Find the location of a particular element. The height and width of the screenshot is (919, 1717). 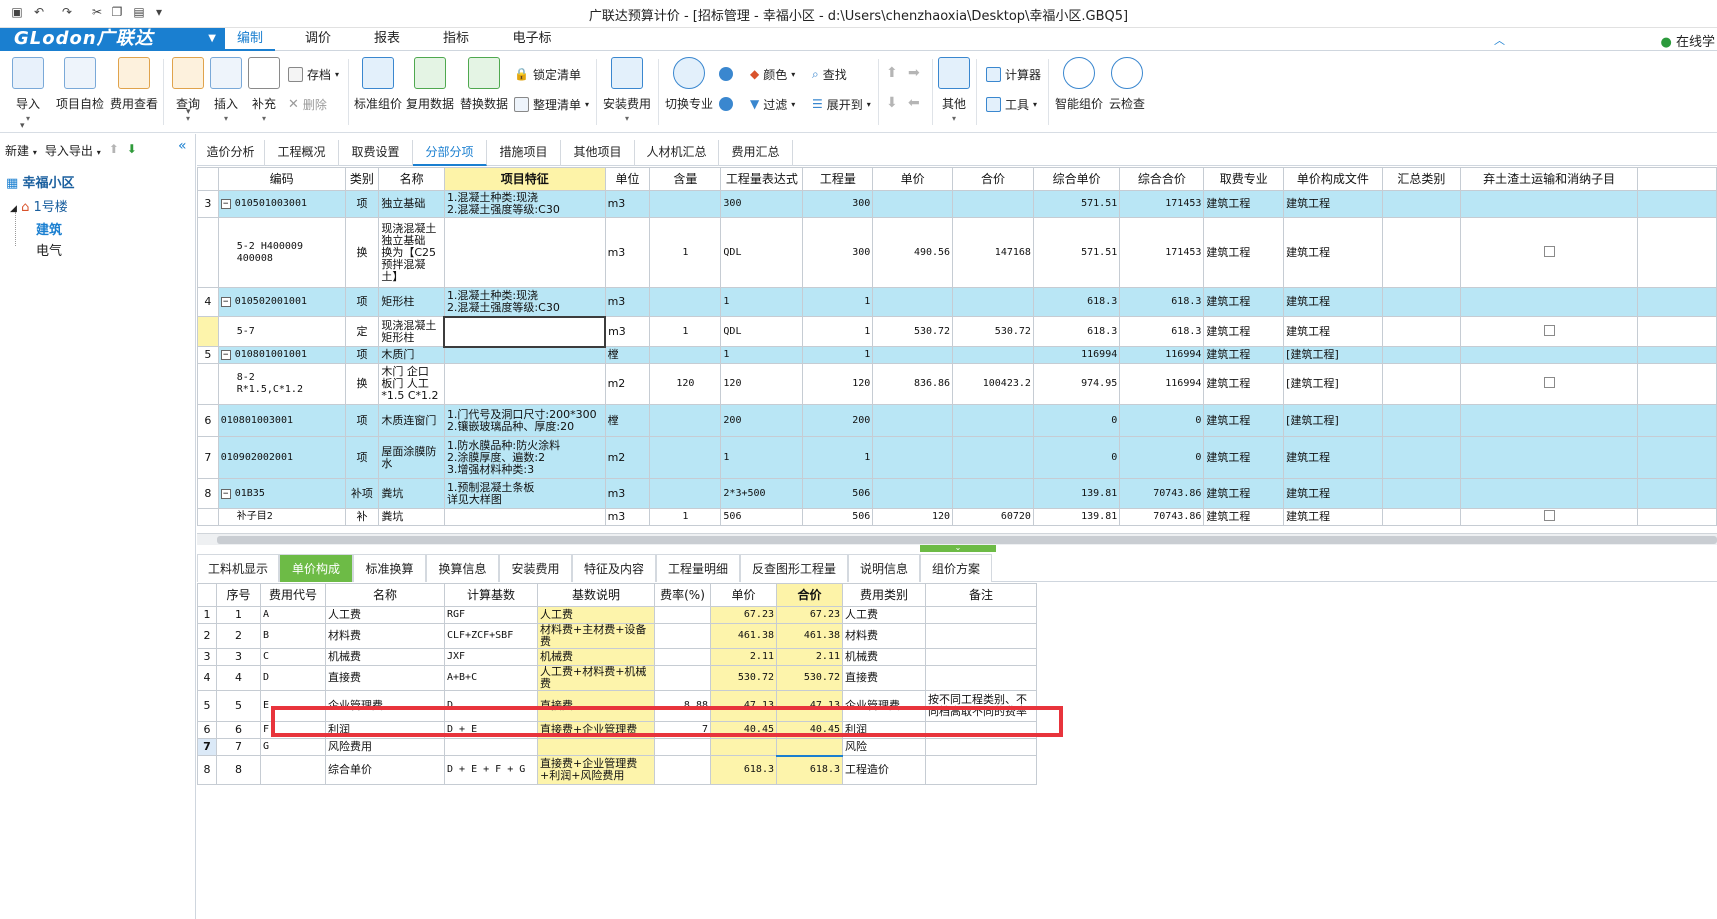

cell-base-desc: 机械费 is located at coordinates (596, 657).